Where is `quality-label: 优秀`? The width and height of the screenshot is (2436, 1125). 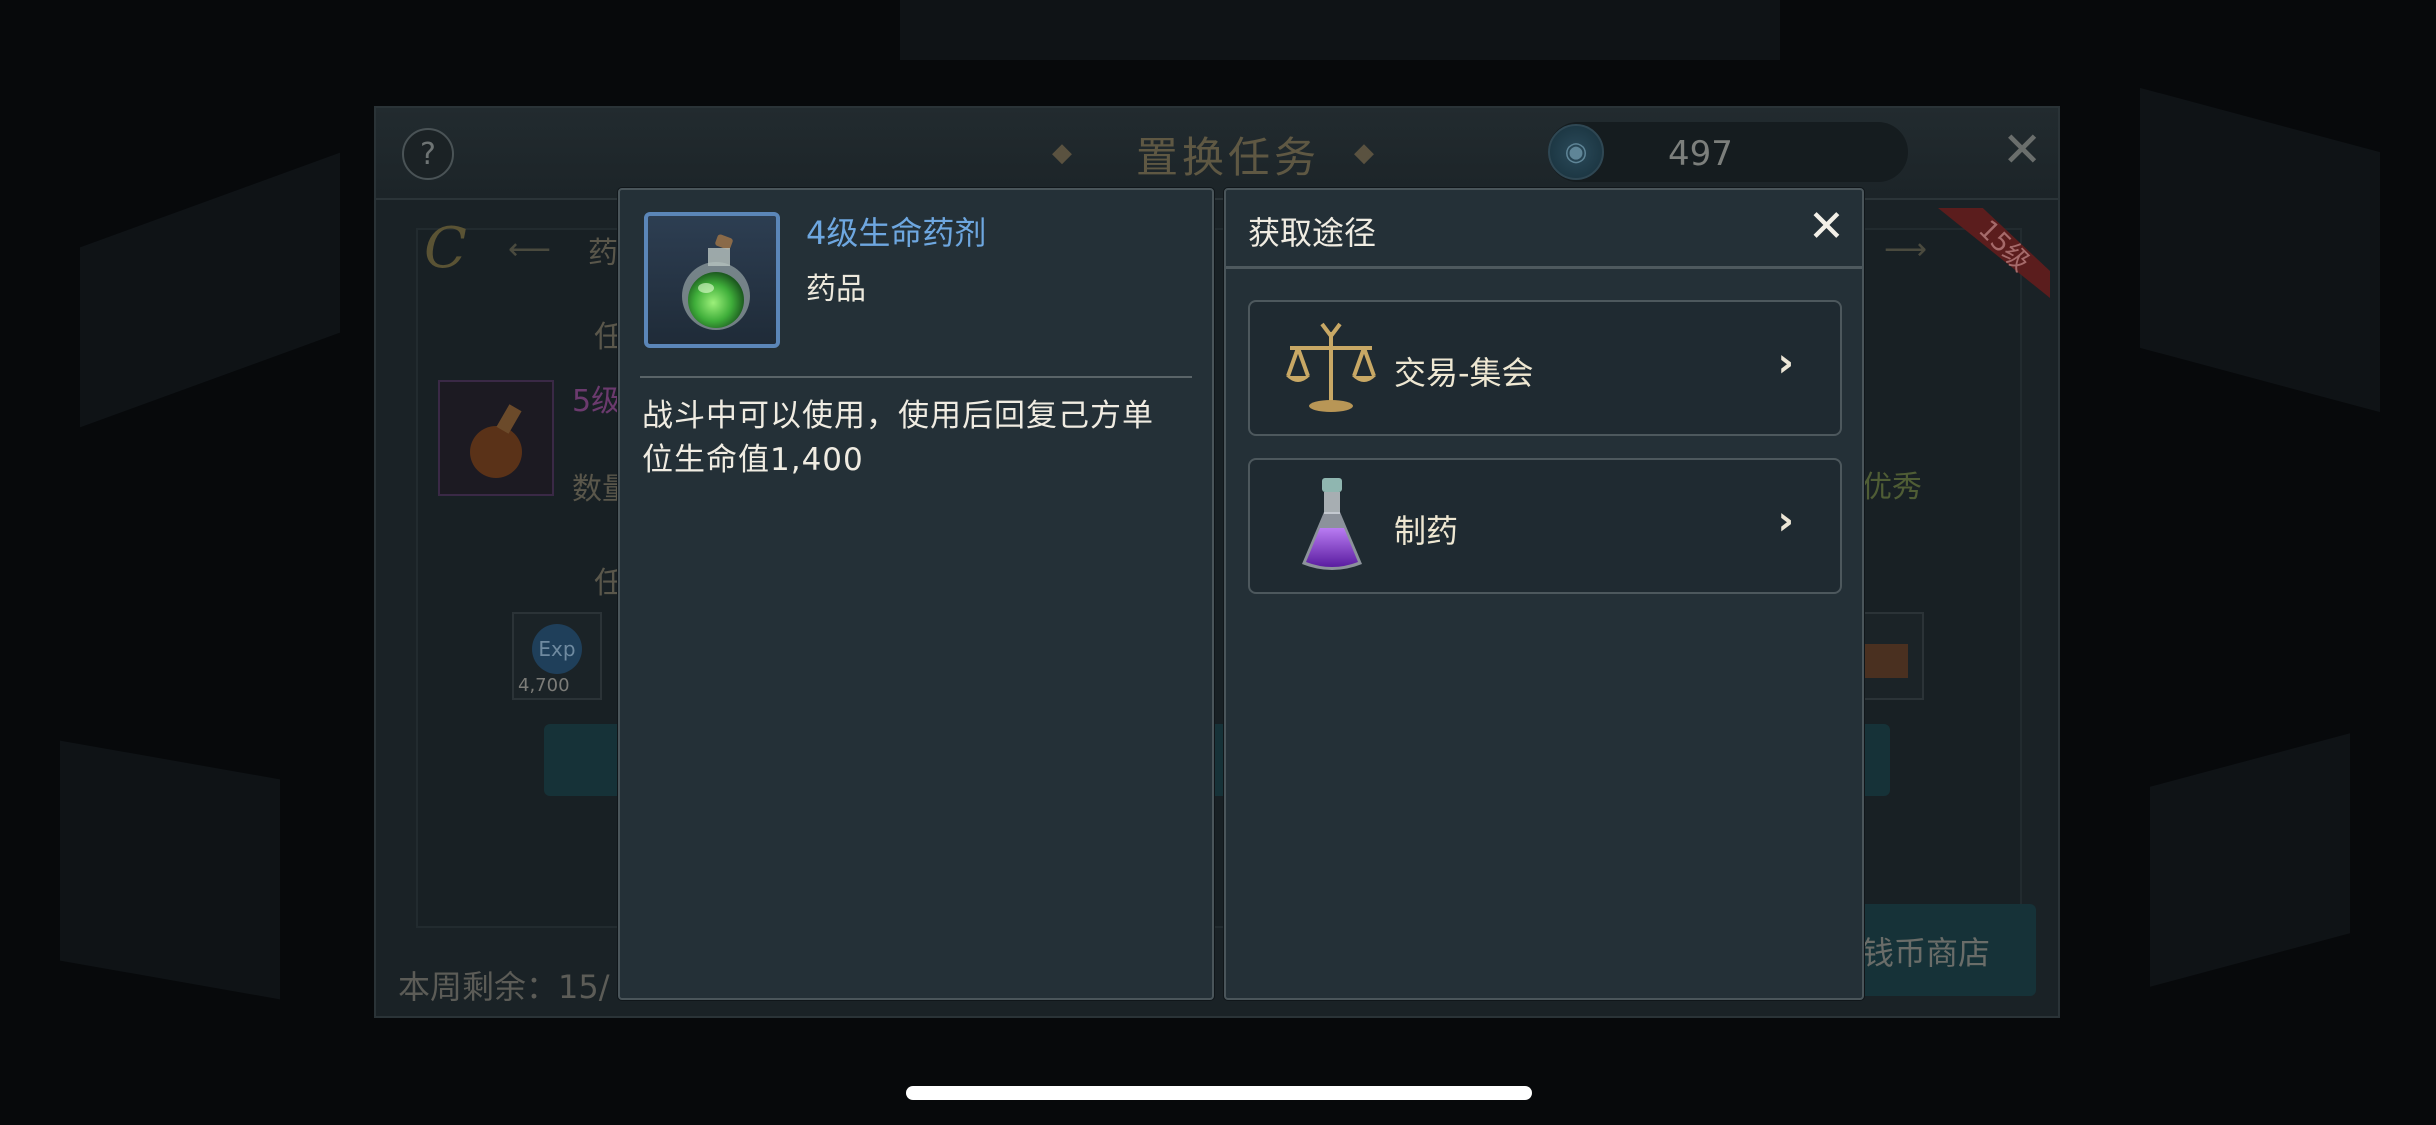 quality-label: 优秀 is located at coordinates (1892, 487).